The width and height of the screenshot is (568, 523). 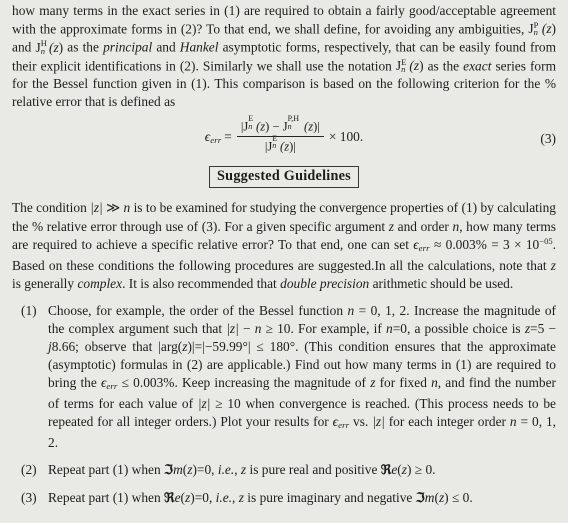 I want to click on section-heading-wrap: Suggested Guidelines, so click(x=284, y=177).